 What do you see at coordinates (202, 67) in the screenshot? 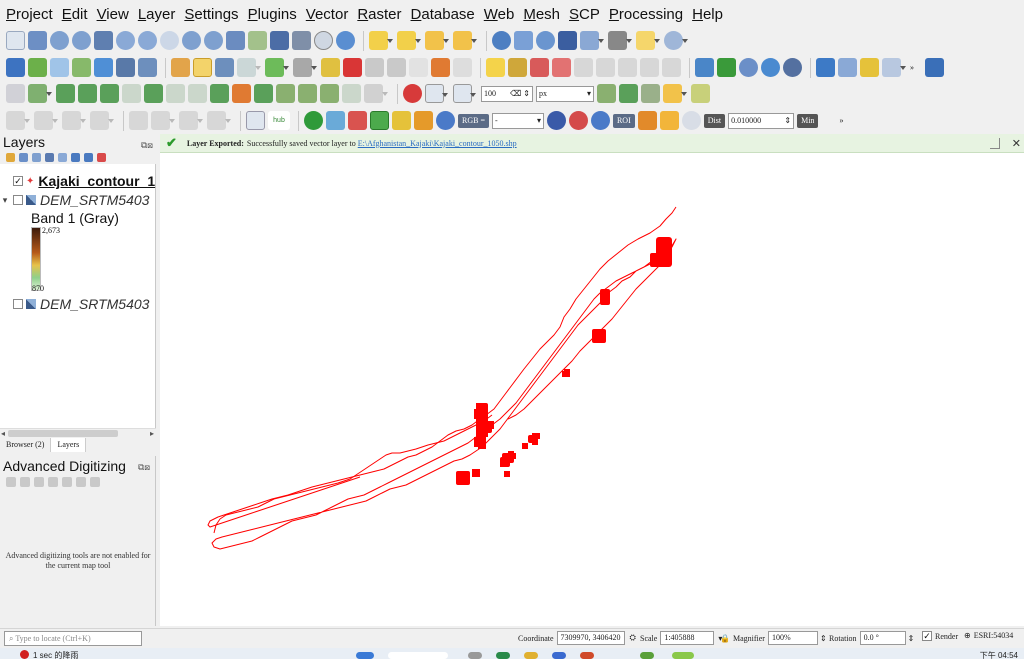
I see `toggle-editing-icon` at bounding box center [202, 67].